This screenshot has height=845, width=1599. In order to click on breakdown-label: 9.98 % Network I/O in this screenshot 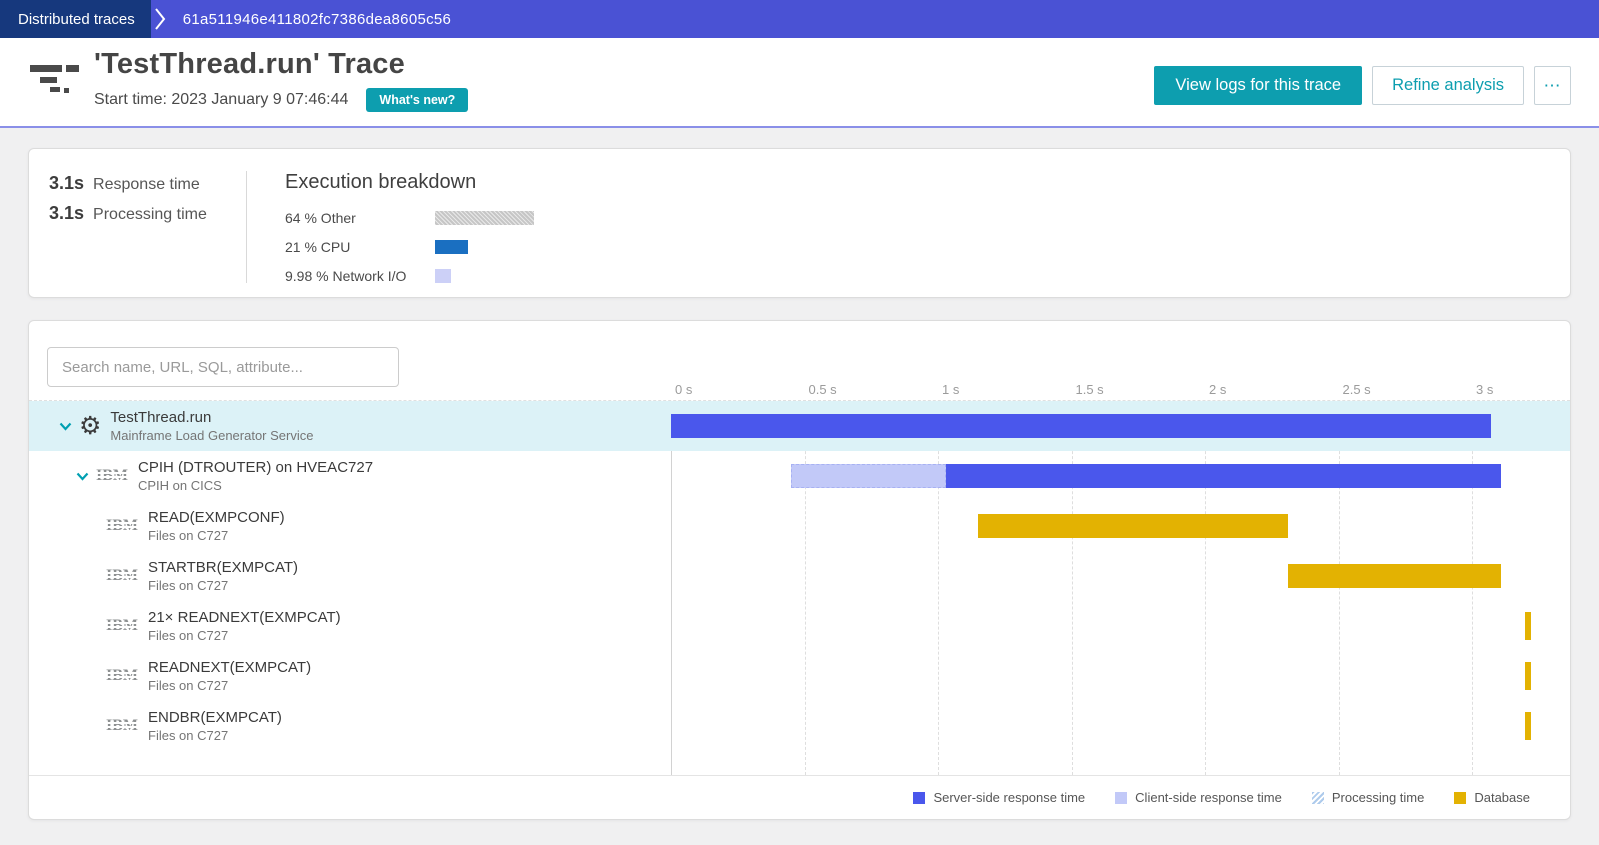, I will do `click(346, 276)`.